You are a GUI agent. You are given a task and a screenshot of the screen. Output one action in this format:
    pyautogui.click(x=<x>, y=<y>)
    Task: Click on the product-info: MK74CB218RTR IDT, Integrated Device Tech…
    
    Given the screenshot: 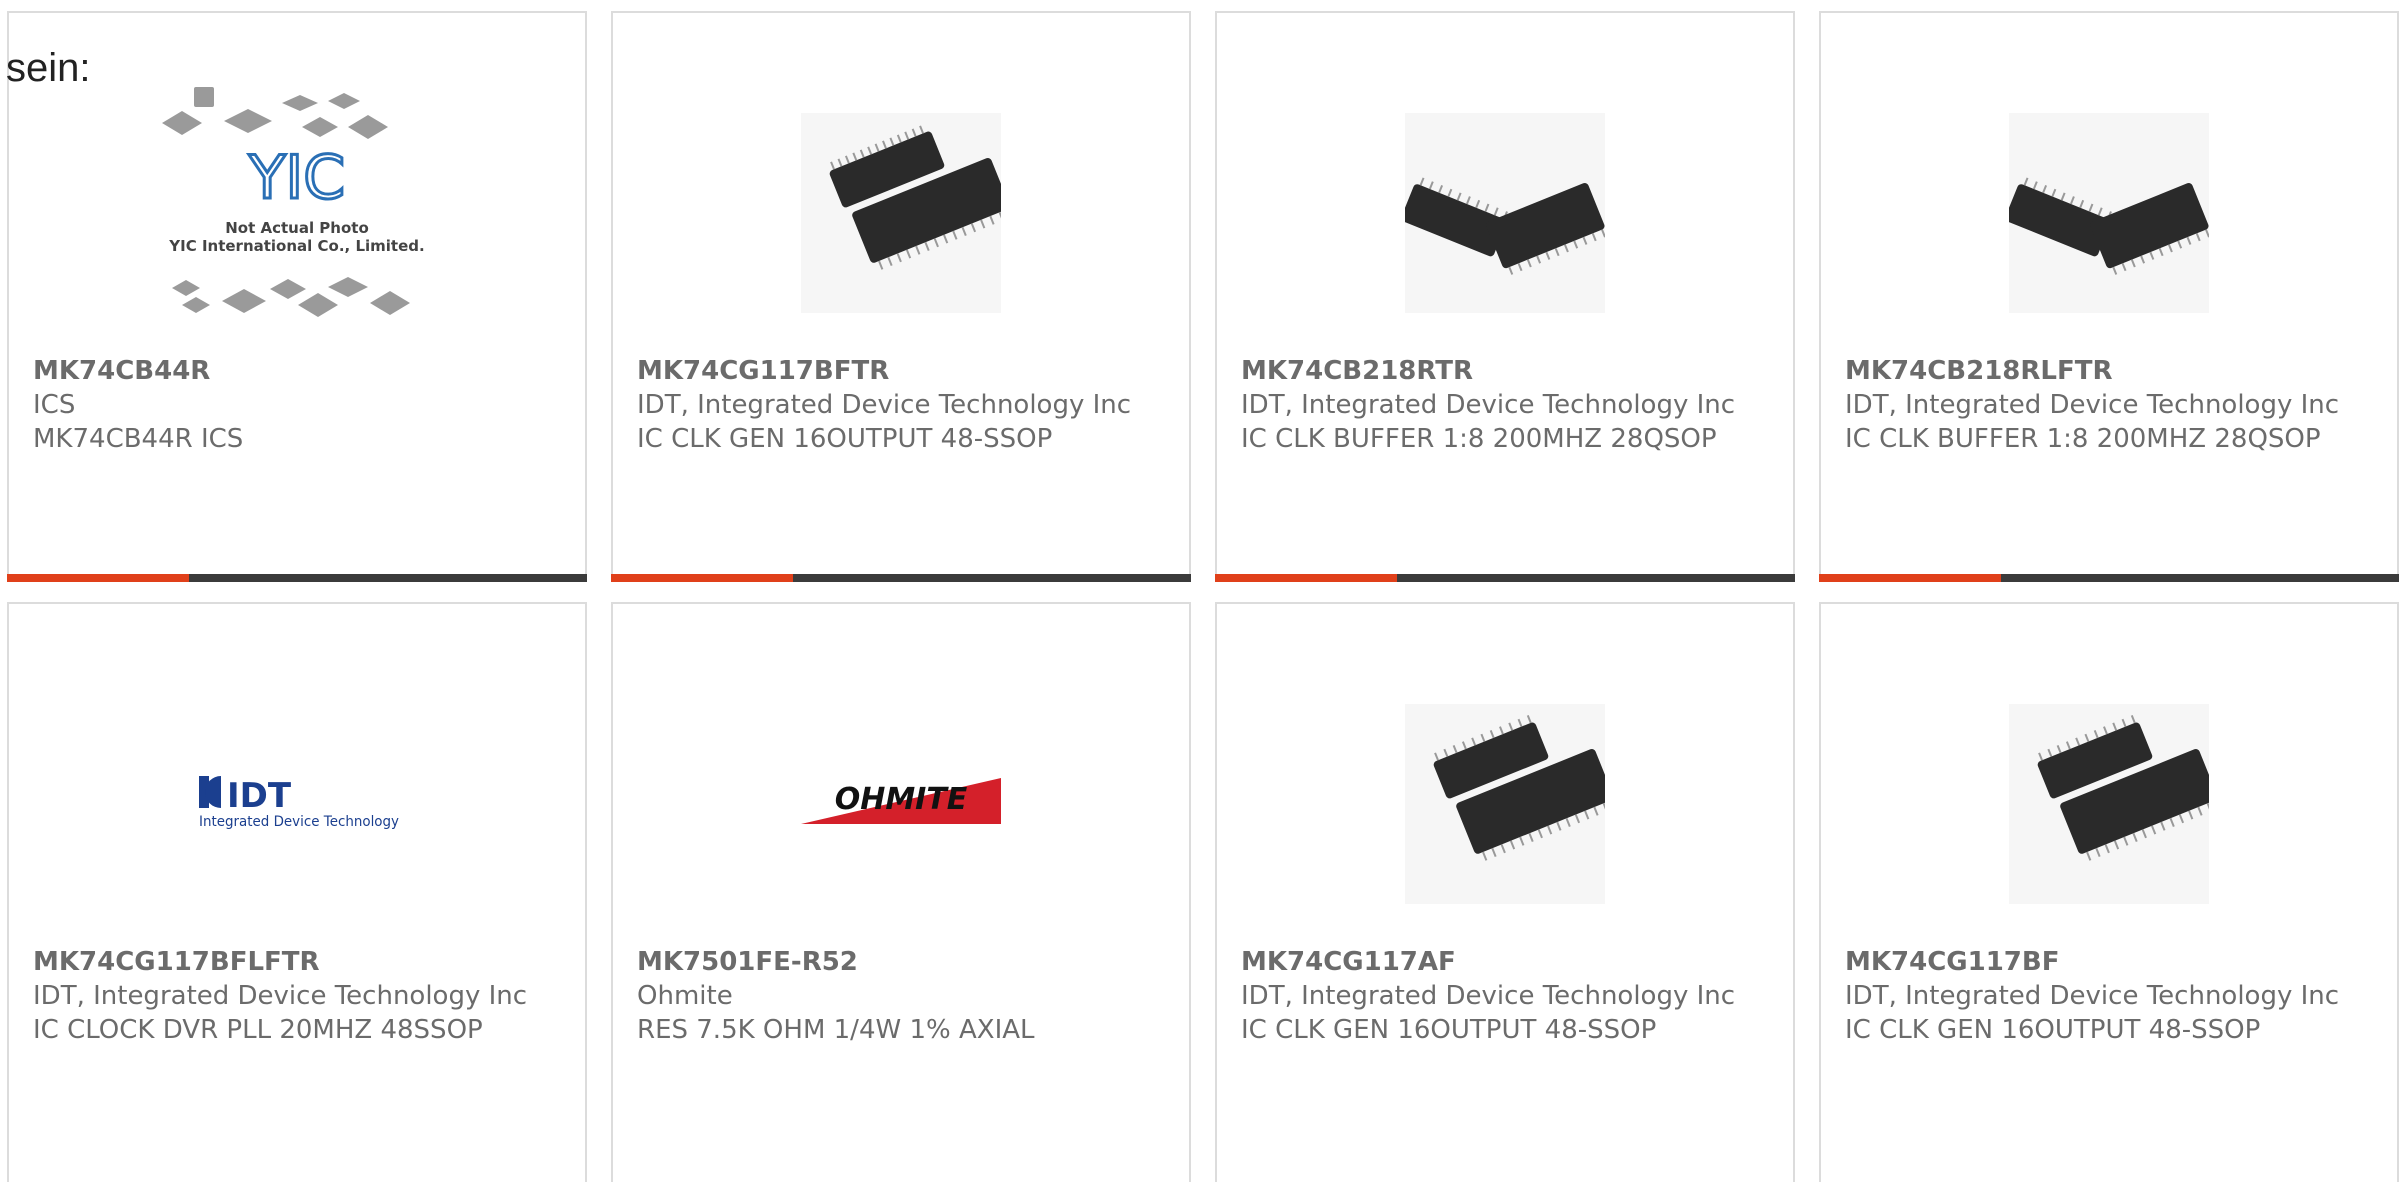 What is the action you would take?
    pyautogui.click(x=1507, y=405)
    